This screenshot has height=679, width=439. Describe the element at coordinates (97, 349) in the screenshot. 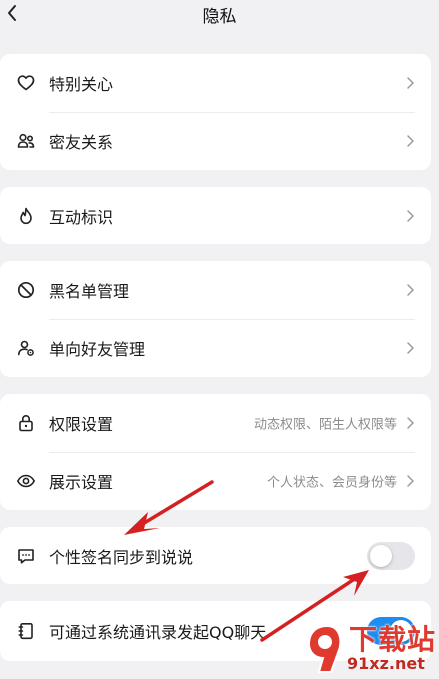

I see `row-label: 单向好友管理` at that location.